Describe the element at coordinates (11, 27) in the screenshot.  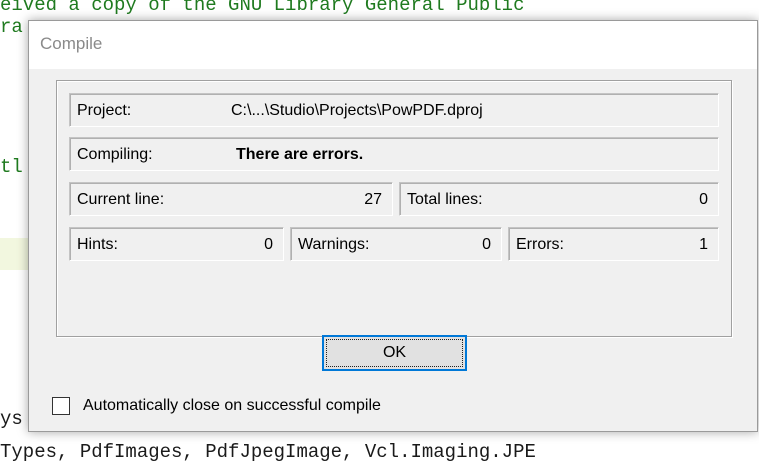
I see `code-line: ra` at that location.